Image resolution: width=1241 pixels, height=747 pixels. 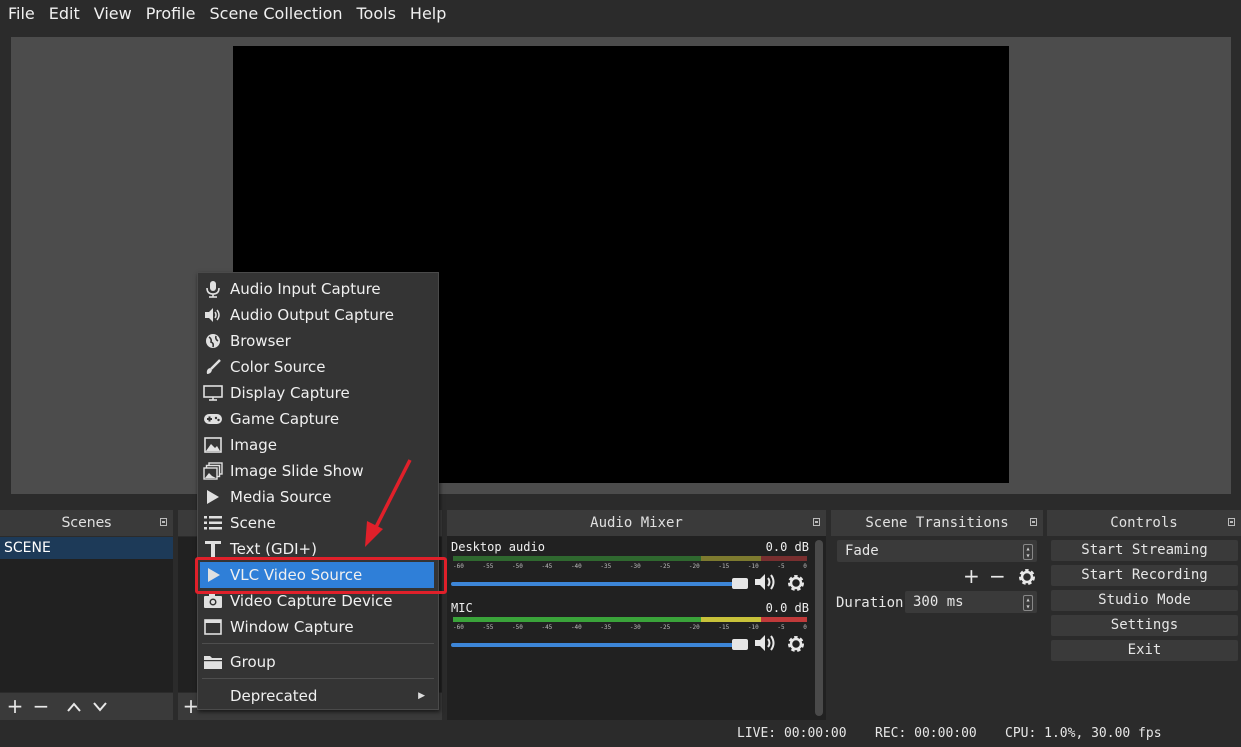 I want to click on scenes-title: Scenes, so click(x=86, y=523).